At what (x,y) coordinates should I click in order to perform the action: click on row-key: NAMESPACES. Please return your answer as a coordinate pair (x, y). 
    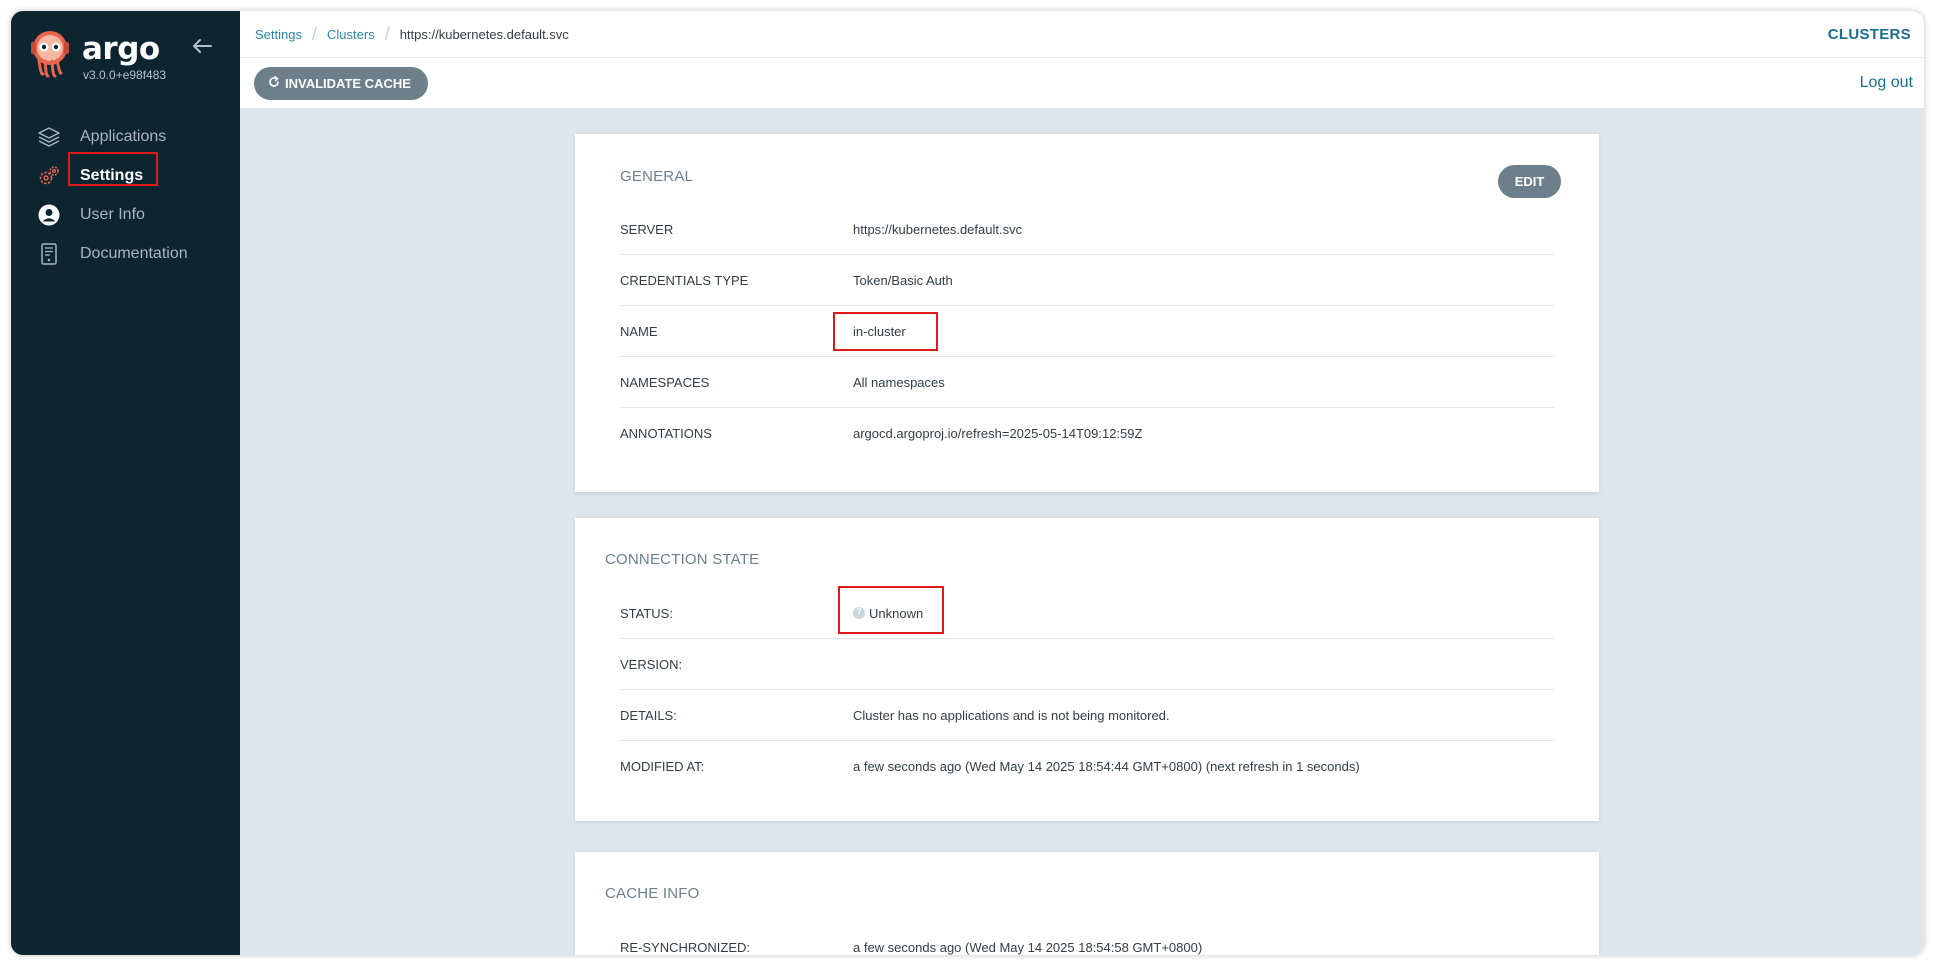
    Looking at the image, I should click on (665, 382).